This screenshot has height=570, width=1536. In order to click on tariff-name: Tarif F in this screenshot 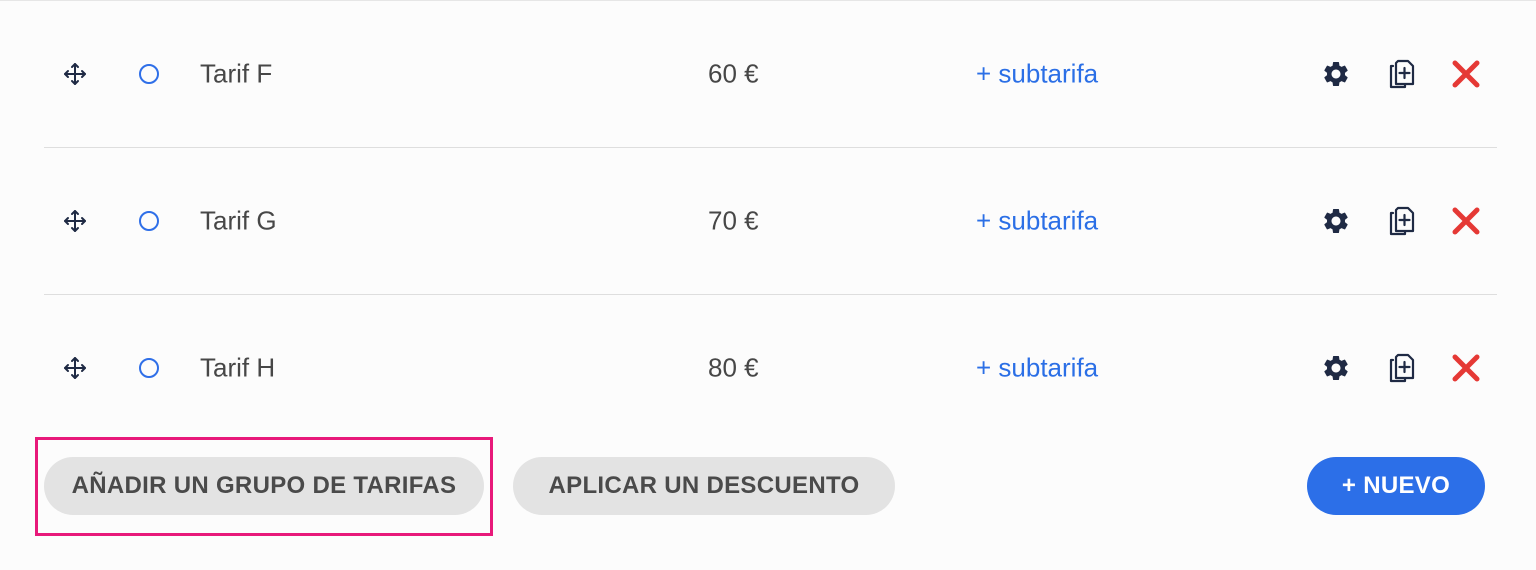, I will do `click(236, 73)`.